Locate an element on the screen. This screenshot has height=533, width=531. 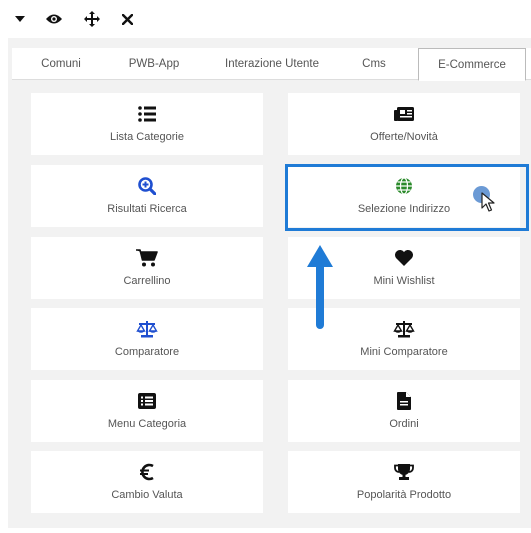
tile-label: Mini Wishlist is located at coordinates (404, 281).